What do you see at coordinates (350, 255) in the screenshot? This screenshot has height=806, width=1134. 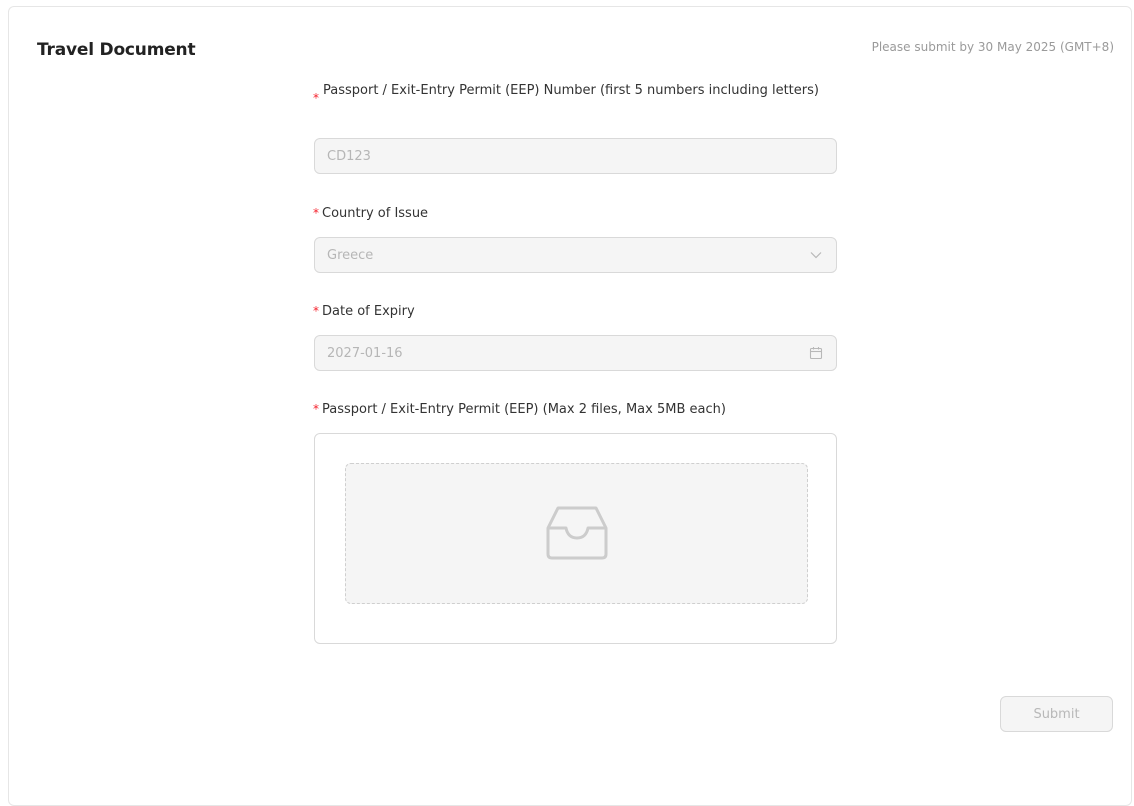 I see `country-of-issue-value: Greece` at bounding box center [350, 255].